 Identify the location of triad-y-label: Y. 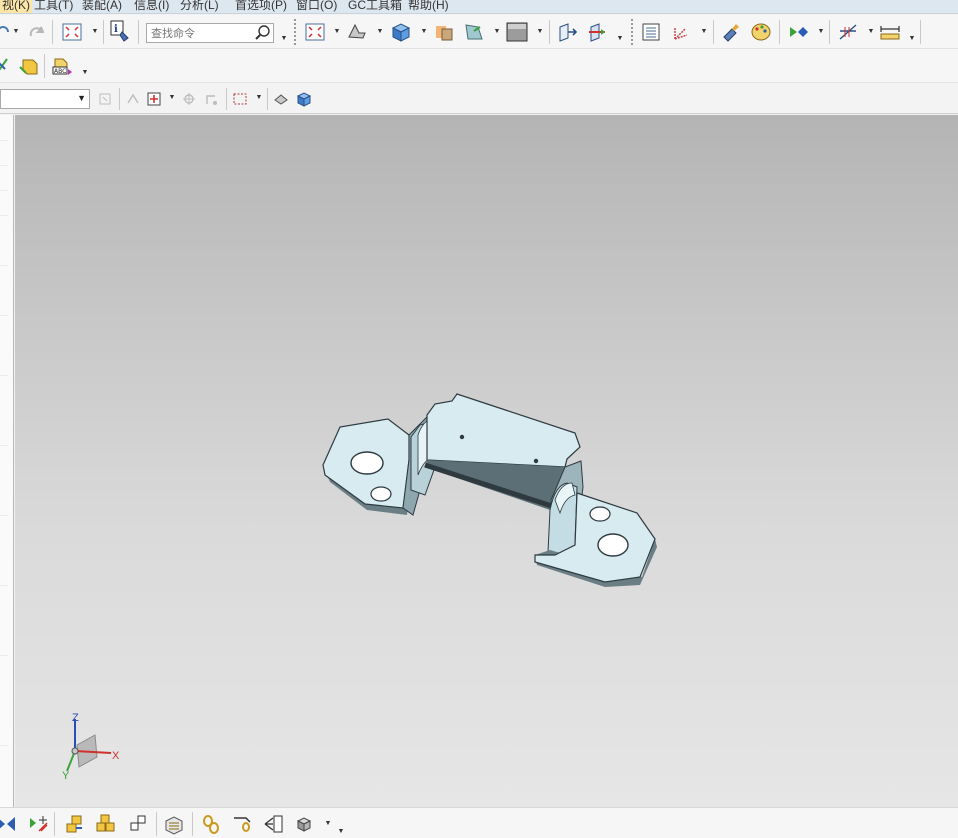
(66, 776).